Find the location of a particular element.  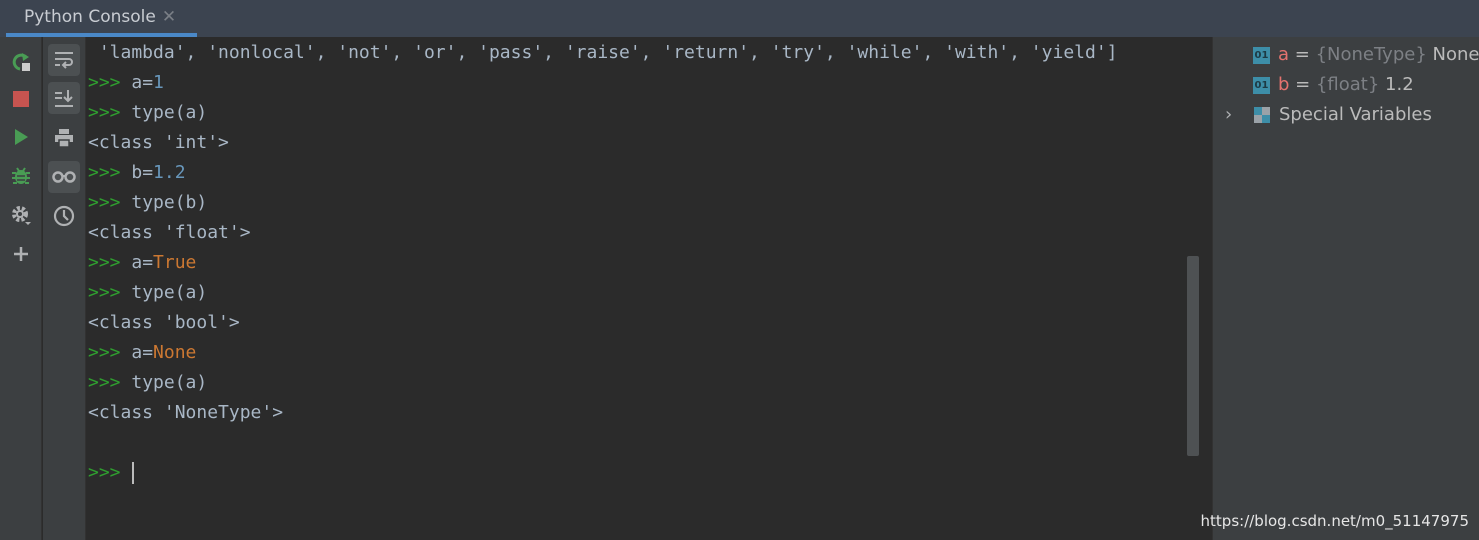

show-variables-icon is located at coordinates (64, 177).